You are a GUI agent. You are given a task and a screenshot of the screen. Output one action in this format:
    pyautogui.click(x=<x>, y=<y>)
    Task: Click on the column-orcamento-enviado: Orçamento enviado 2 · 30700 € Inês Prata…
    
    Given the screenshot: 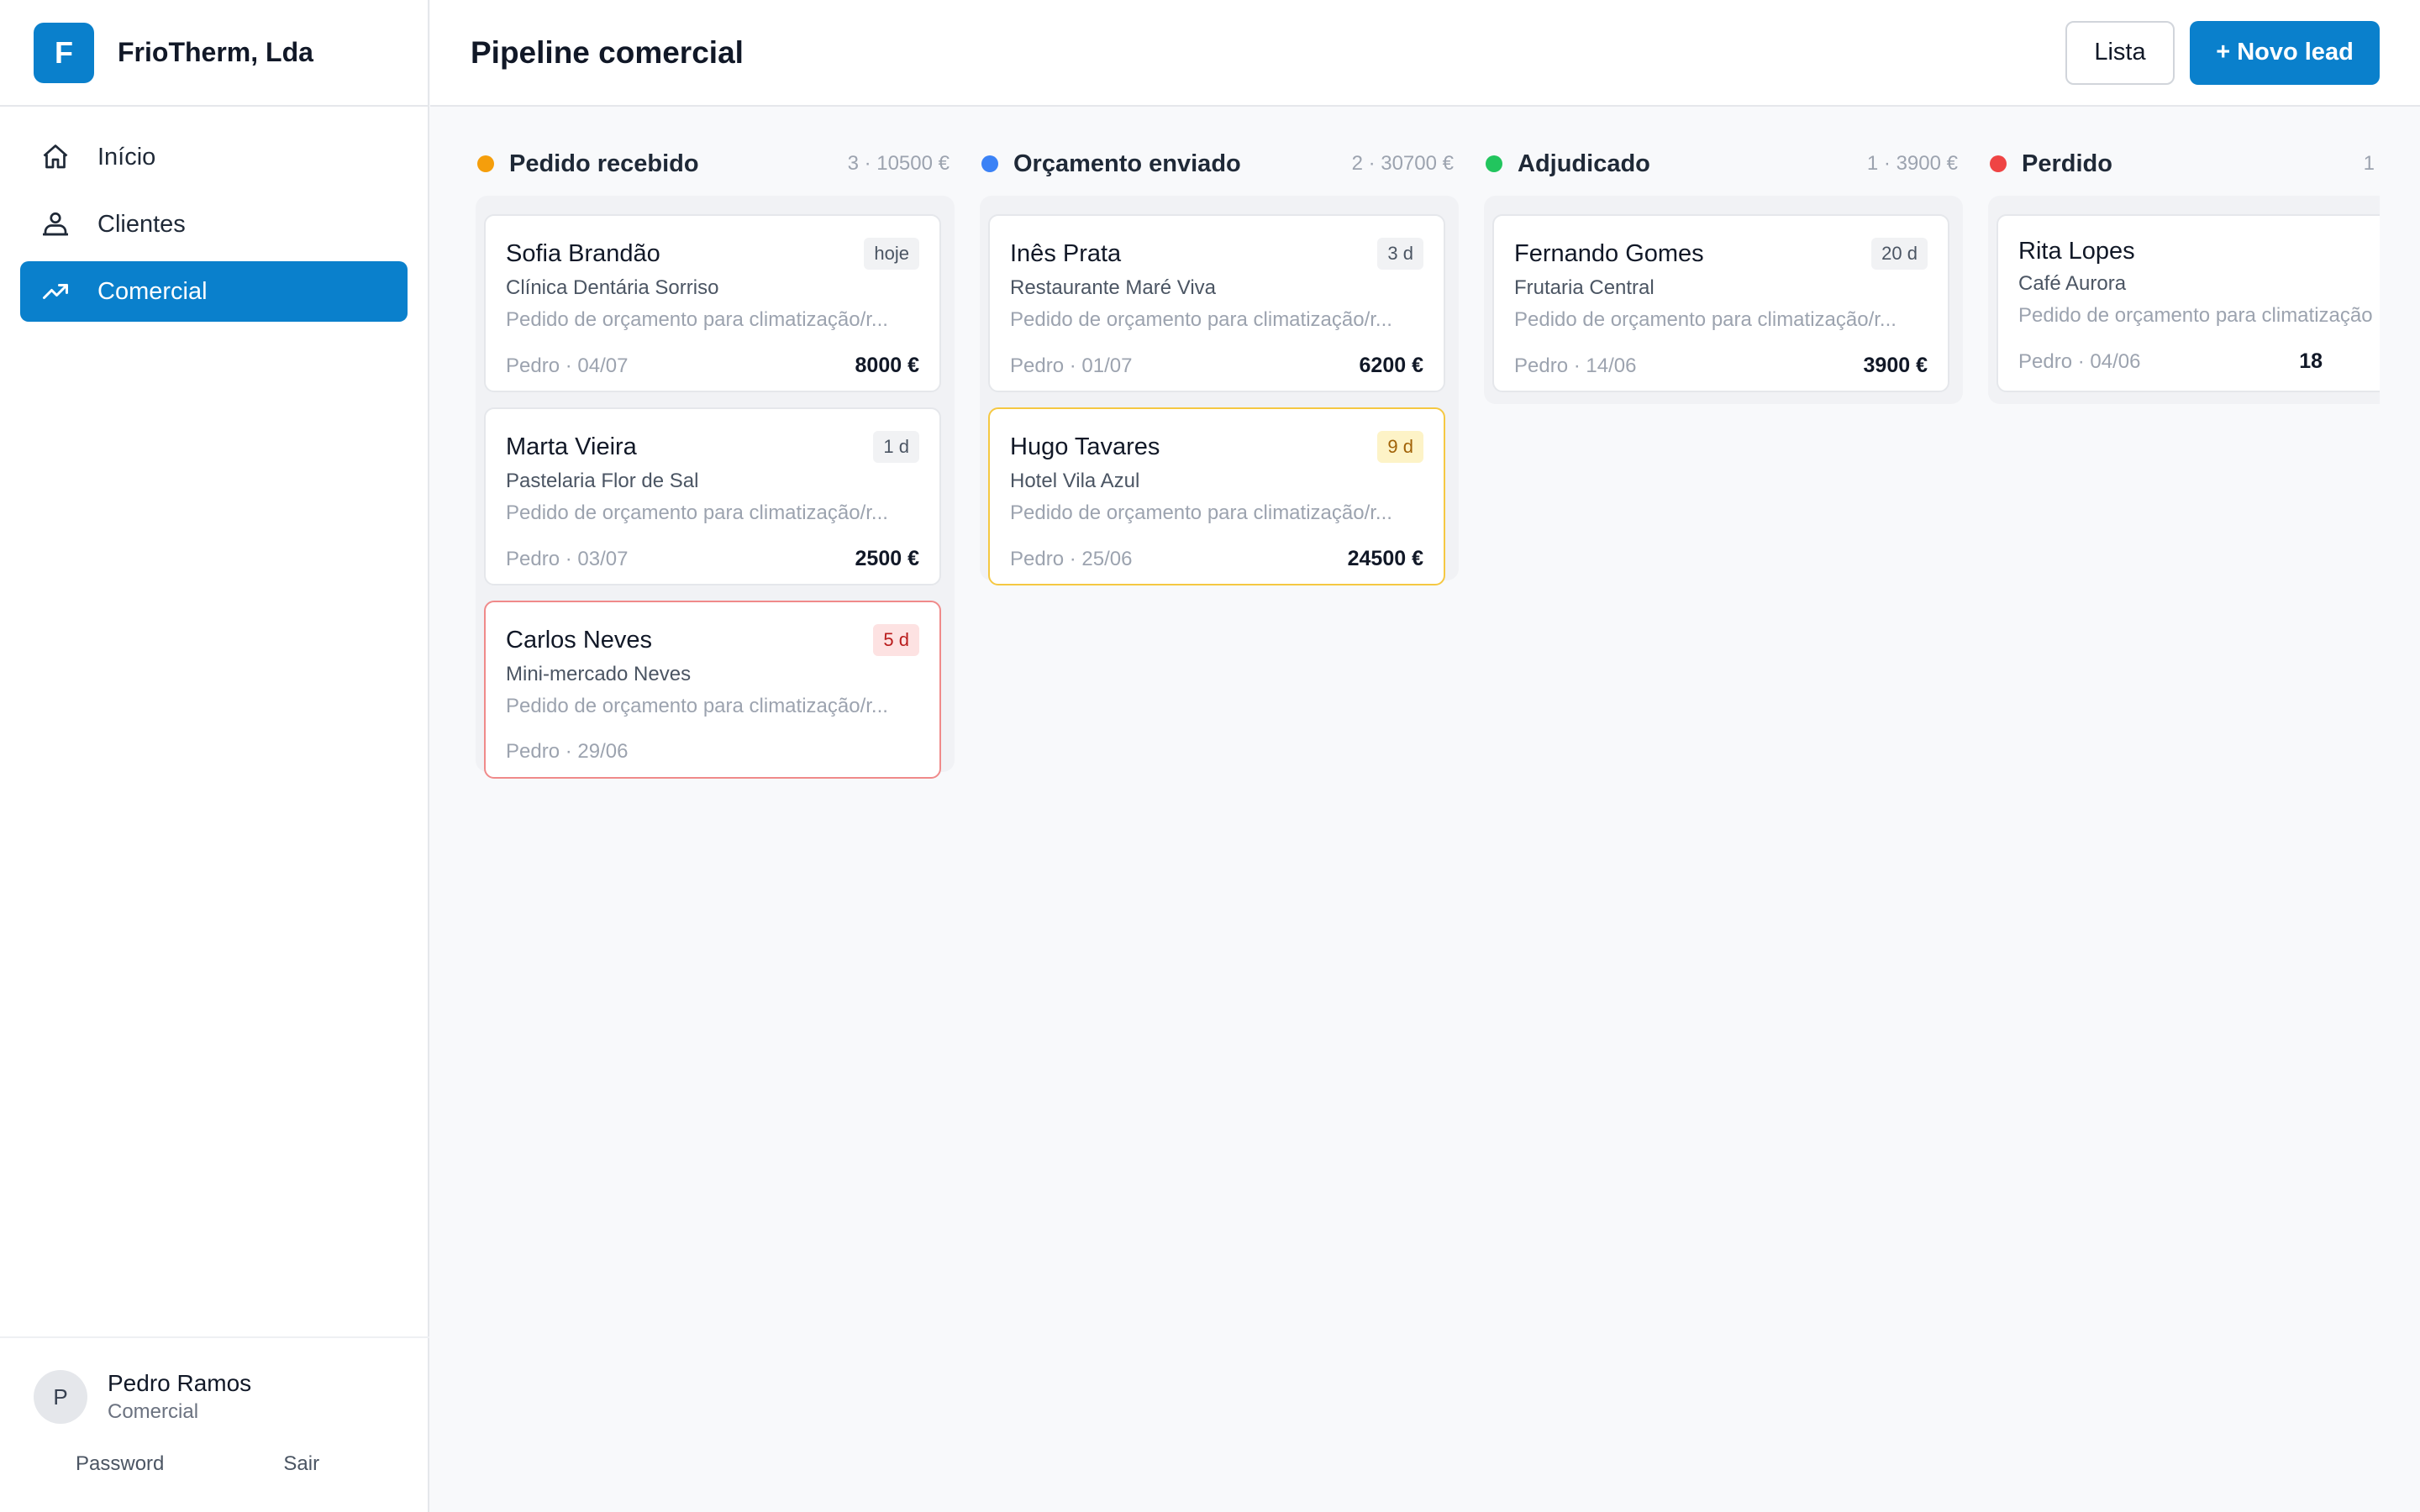 What is the action you would take?
    pyautogui.click(x=1219, y=346)
    